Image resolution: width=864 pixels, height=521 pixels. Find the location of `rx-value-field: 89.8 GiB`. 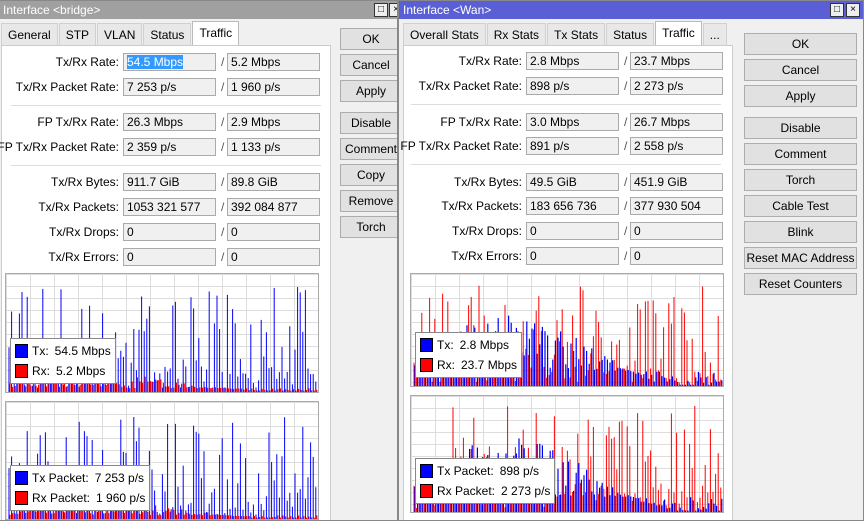

rx-value-field: 89.8 GiB is located at coordinates (273, 182).